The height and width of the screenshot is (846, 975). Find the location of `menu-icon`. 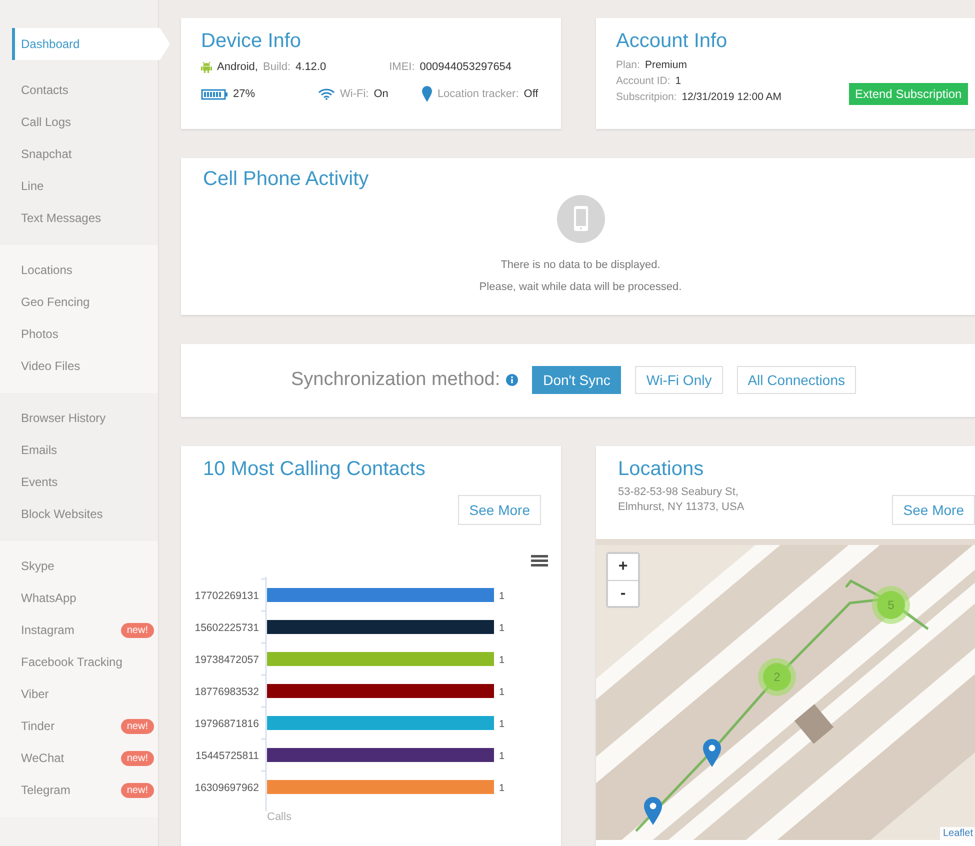

menu-icon is located at coordinates (539, 560).